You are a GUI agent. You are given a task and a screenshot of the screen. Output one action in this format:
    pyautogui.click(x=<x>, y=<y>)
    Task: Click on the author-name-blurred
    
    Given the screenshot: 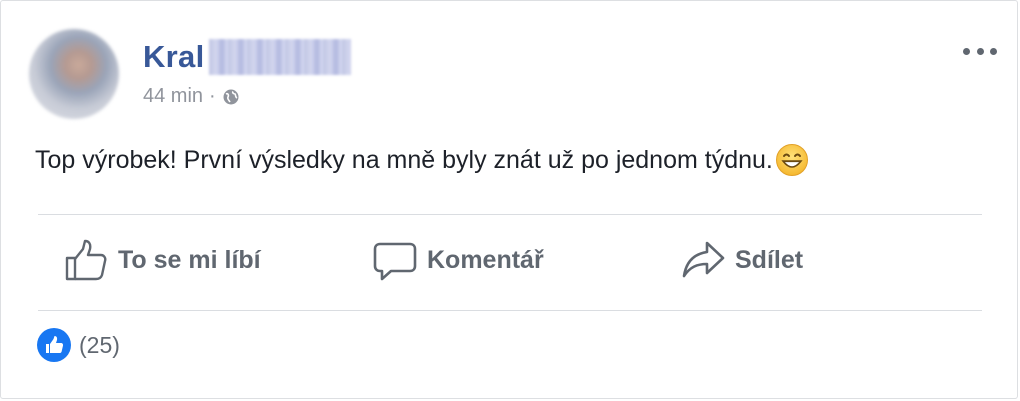 What is the action you would take?
    pyautogui.click(x=279, y=57)
    